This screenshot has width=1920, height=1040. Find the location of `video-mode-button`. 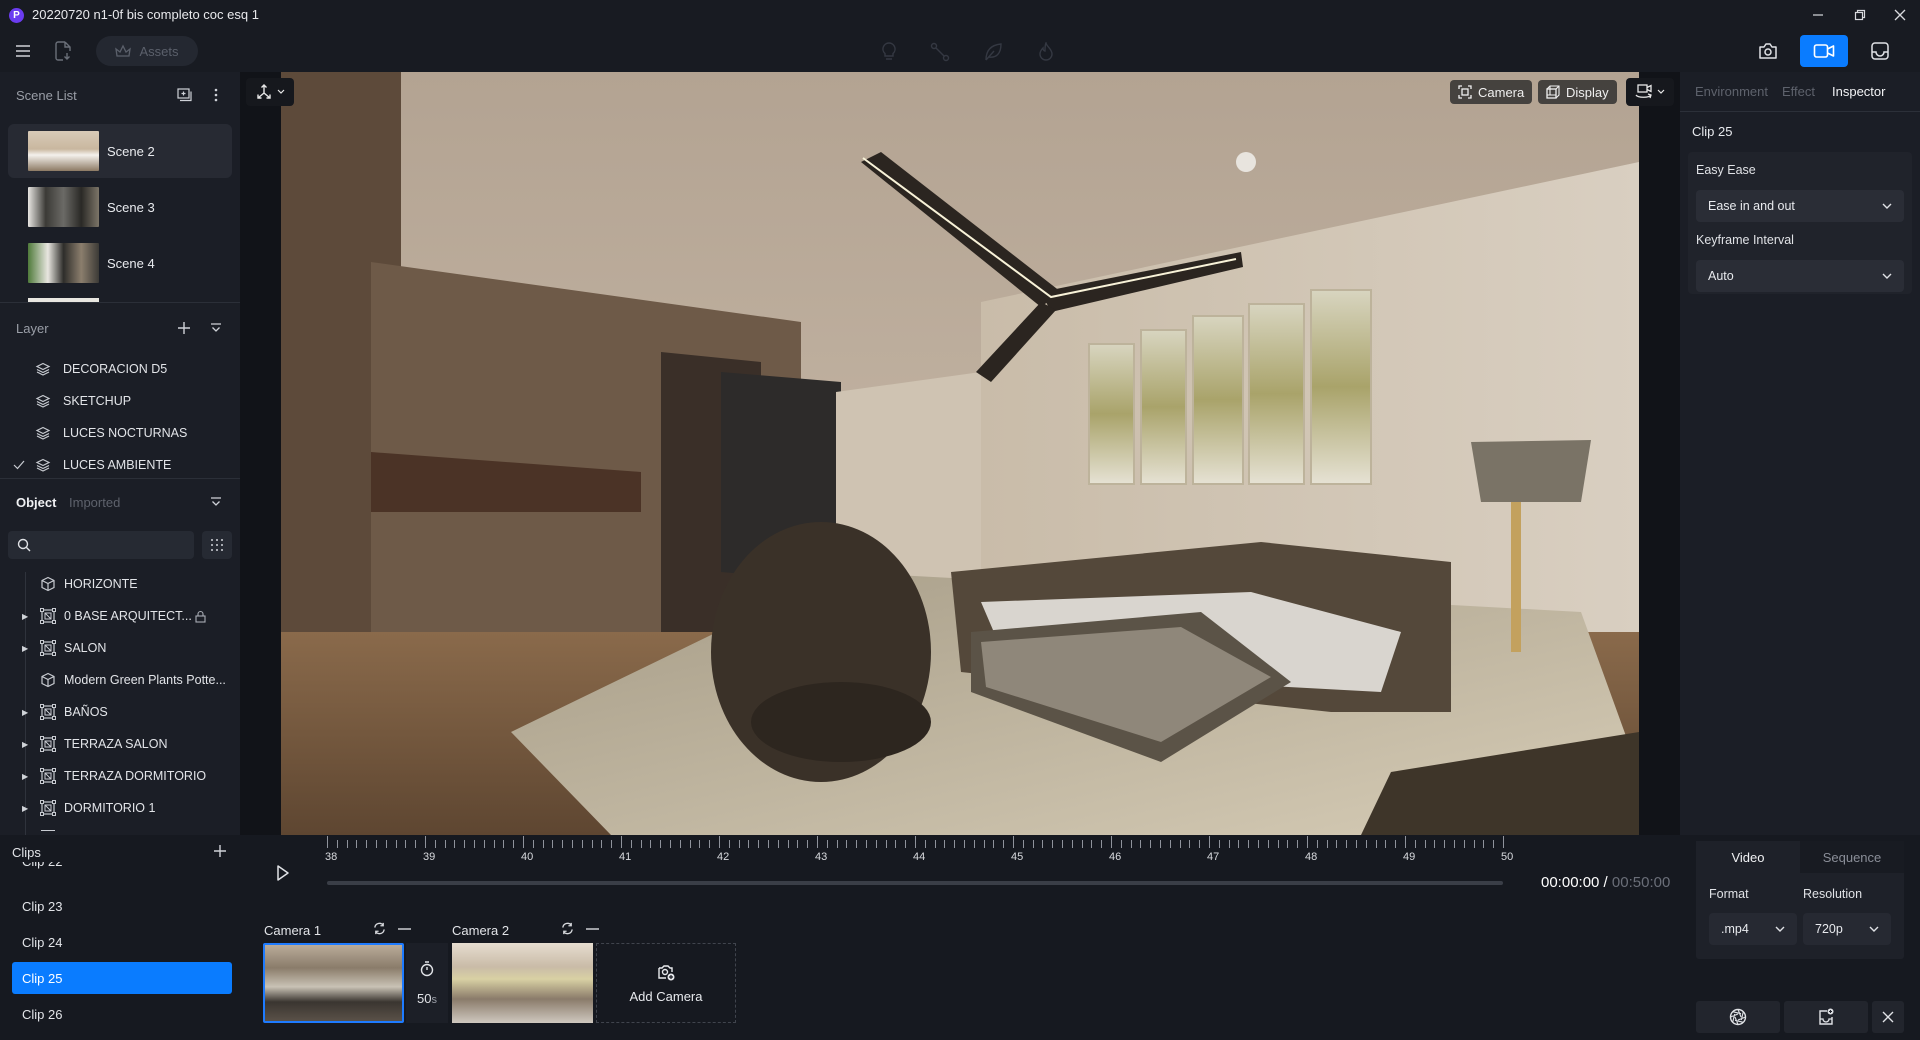

video-mode-button is located at coordinates (1824, 51).